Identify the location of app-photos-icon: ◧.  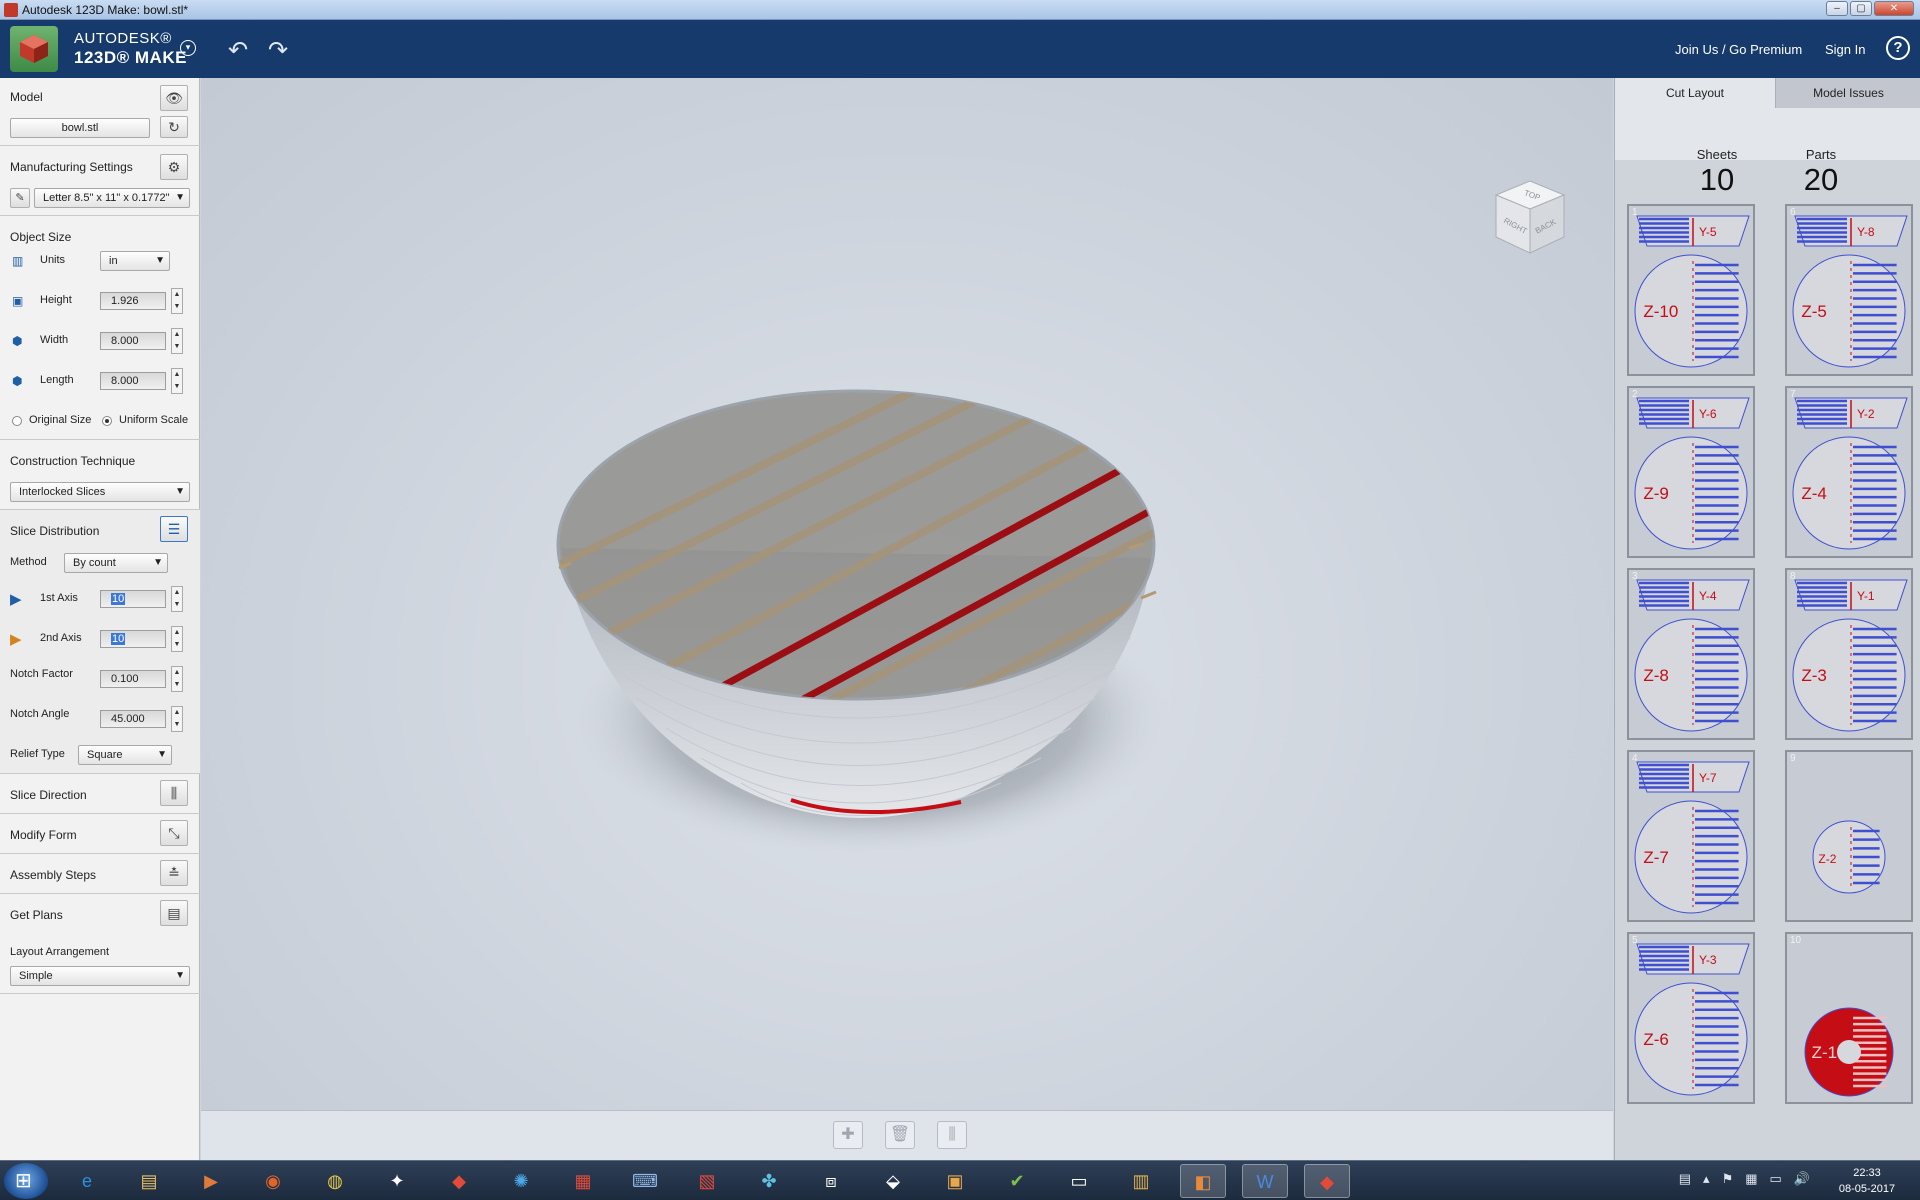
(1203, 1181).